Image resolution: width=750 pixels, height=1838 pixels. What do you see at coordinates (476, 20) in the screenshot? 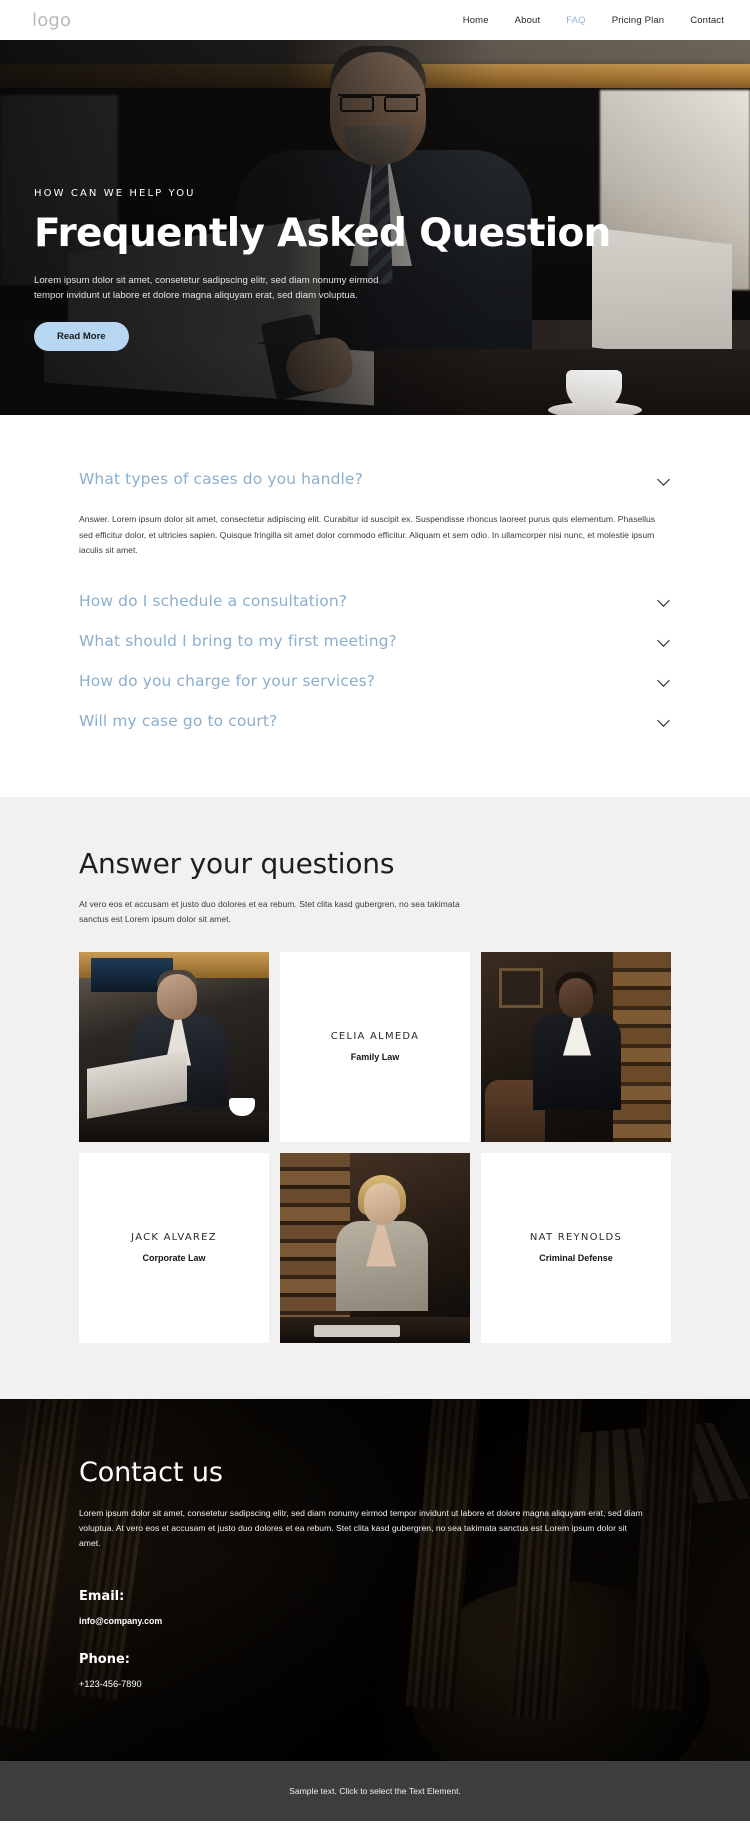
I see `nav-link-home: Home` at bounding box center [476, 20].